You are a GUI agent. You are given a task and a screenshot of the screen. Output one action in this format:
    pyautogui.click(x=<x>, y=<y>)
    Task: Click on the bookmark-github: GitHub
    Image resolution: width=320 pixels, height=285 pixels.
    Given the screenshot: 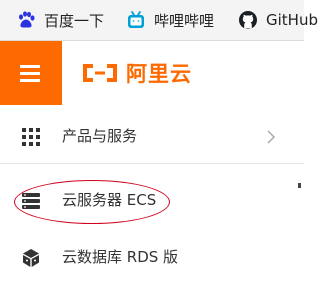 What is the action you would take?
    pyautogui.click(x=278, y=20)
    